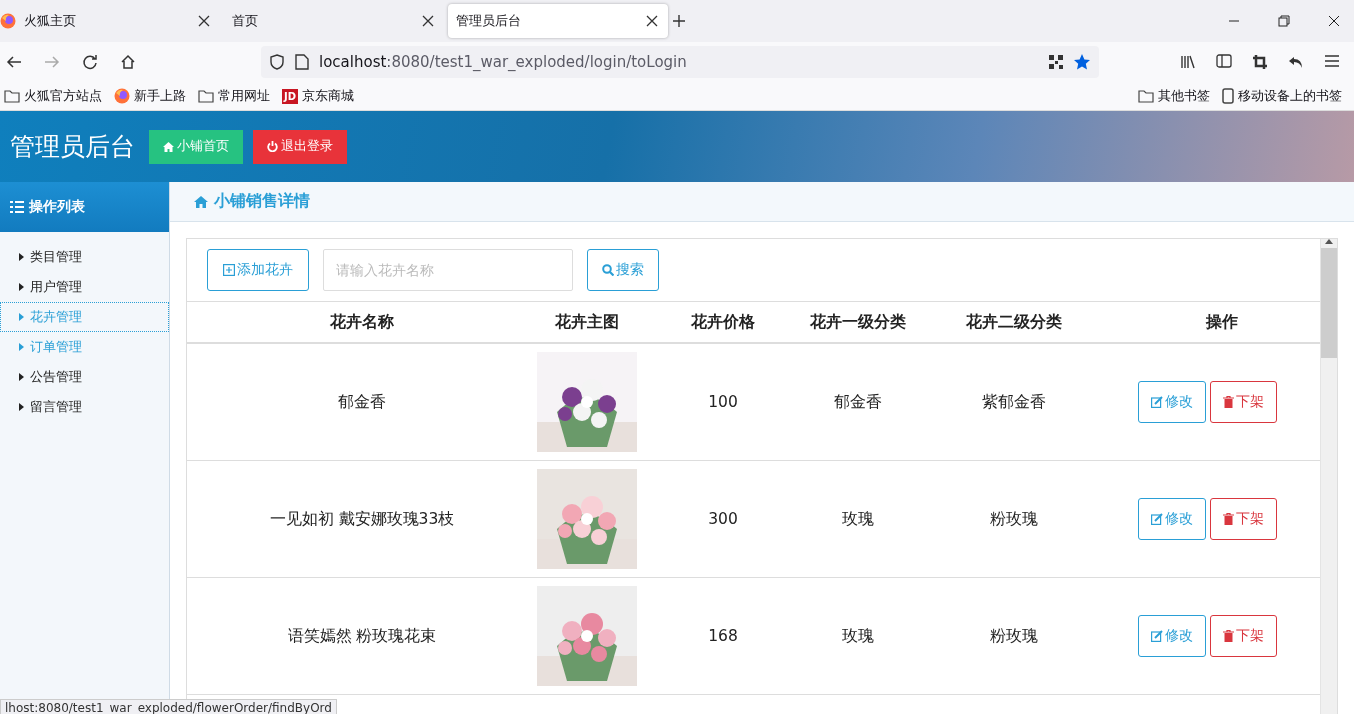 This screenshot has height=714, width=1354. What do you see at coordinates (1014, 322) in the screenshot?
I see `column-header: 花卉二级分类` at bounding box center [1014, 322].